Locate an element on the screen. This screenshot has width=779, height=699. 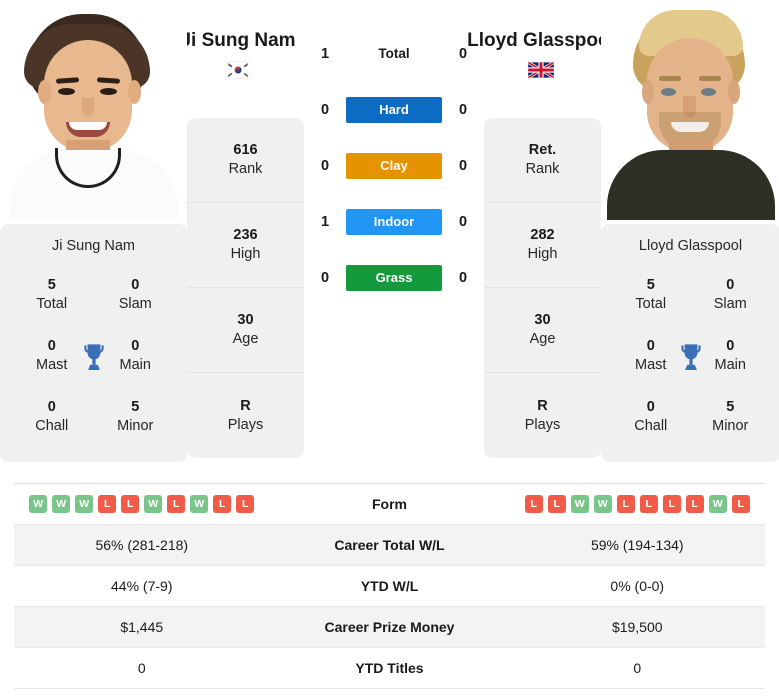
right-stat-high: 282 High is located at coordinates (542, 245).